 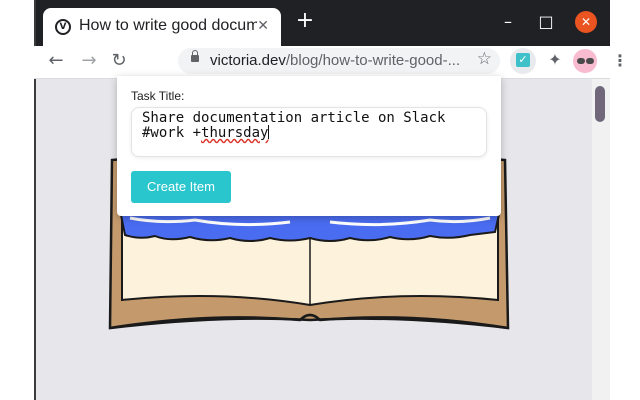 What do you see at coordinates (195, 56) in the screenshot?
I see `lock-icon` at bounding box center [195, 56].